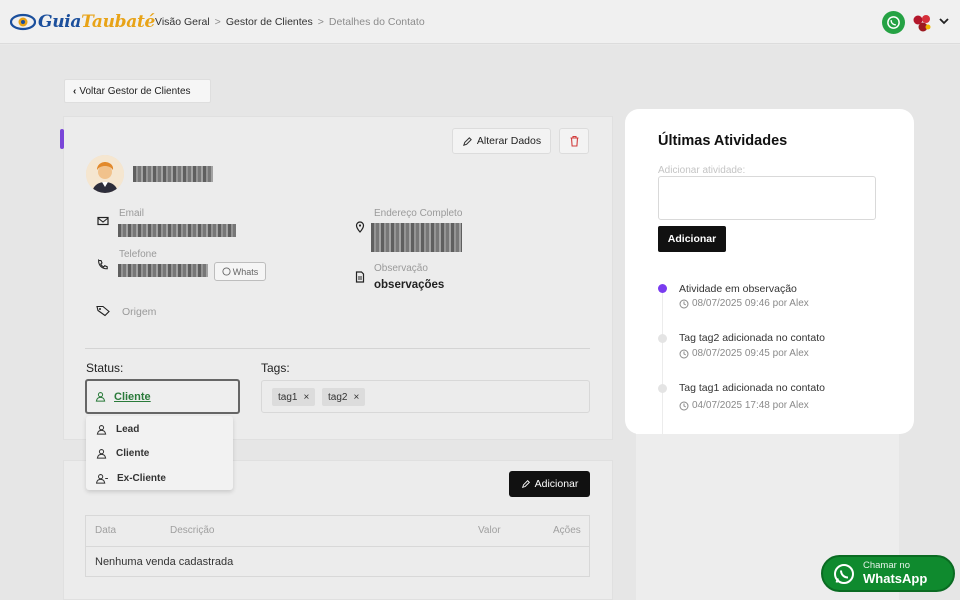  Describe the element at coordinates (275, 368) in the screenshot. I see `tags-label: Tags:` at that location.